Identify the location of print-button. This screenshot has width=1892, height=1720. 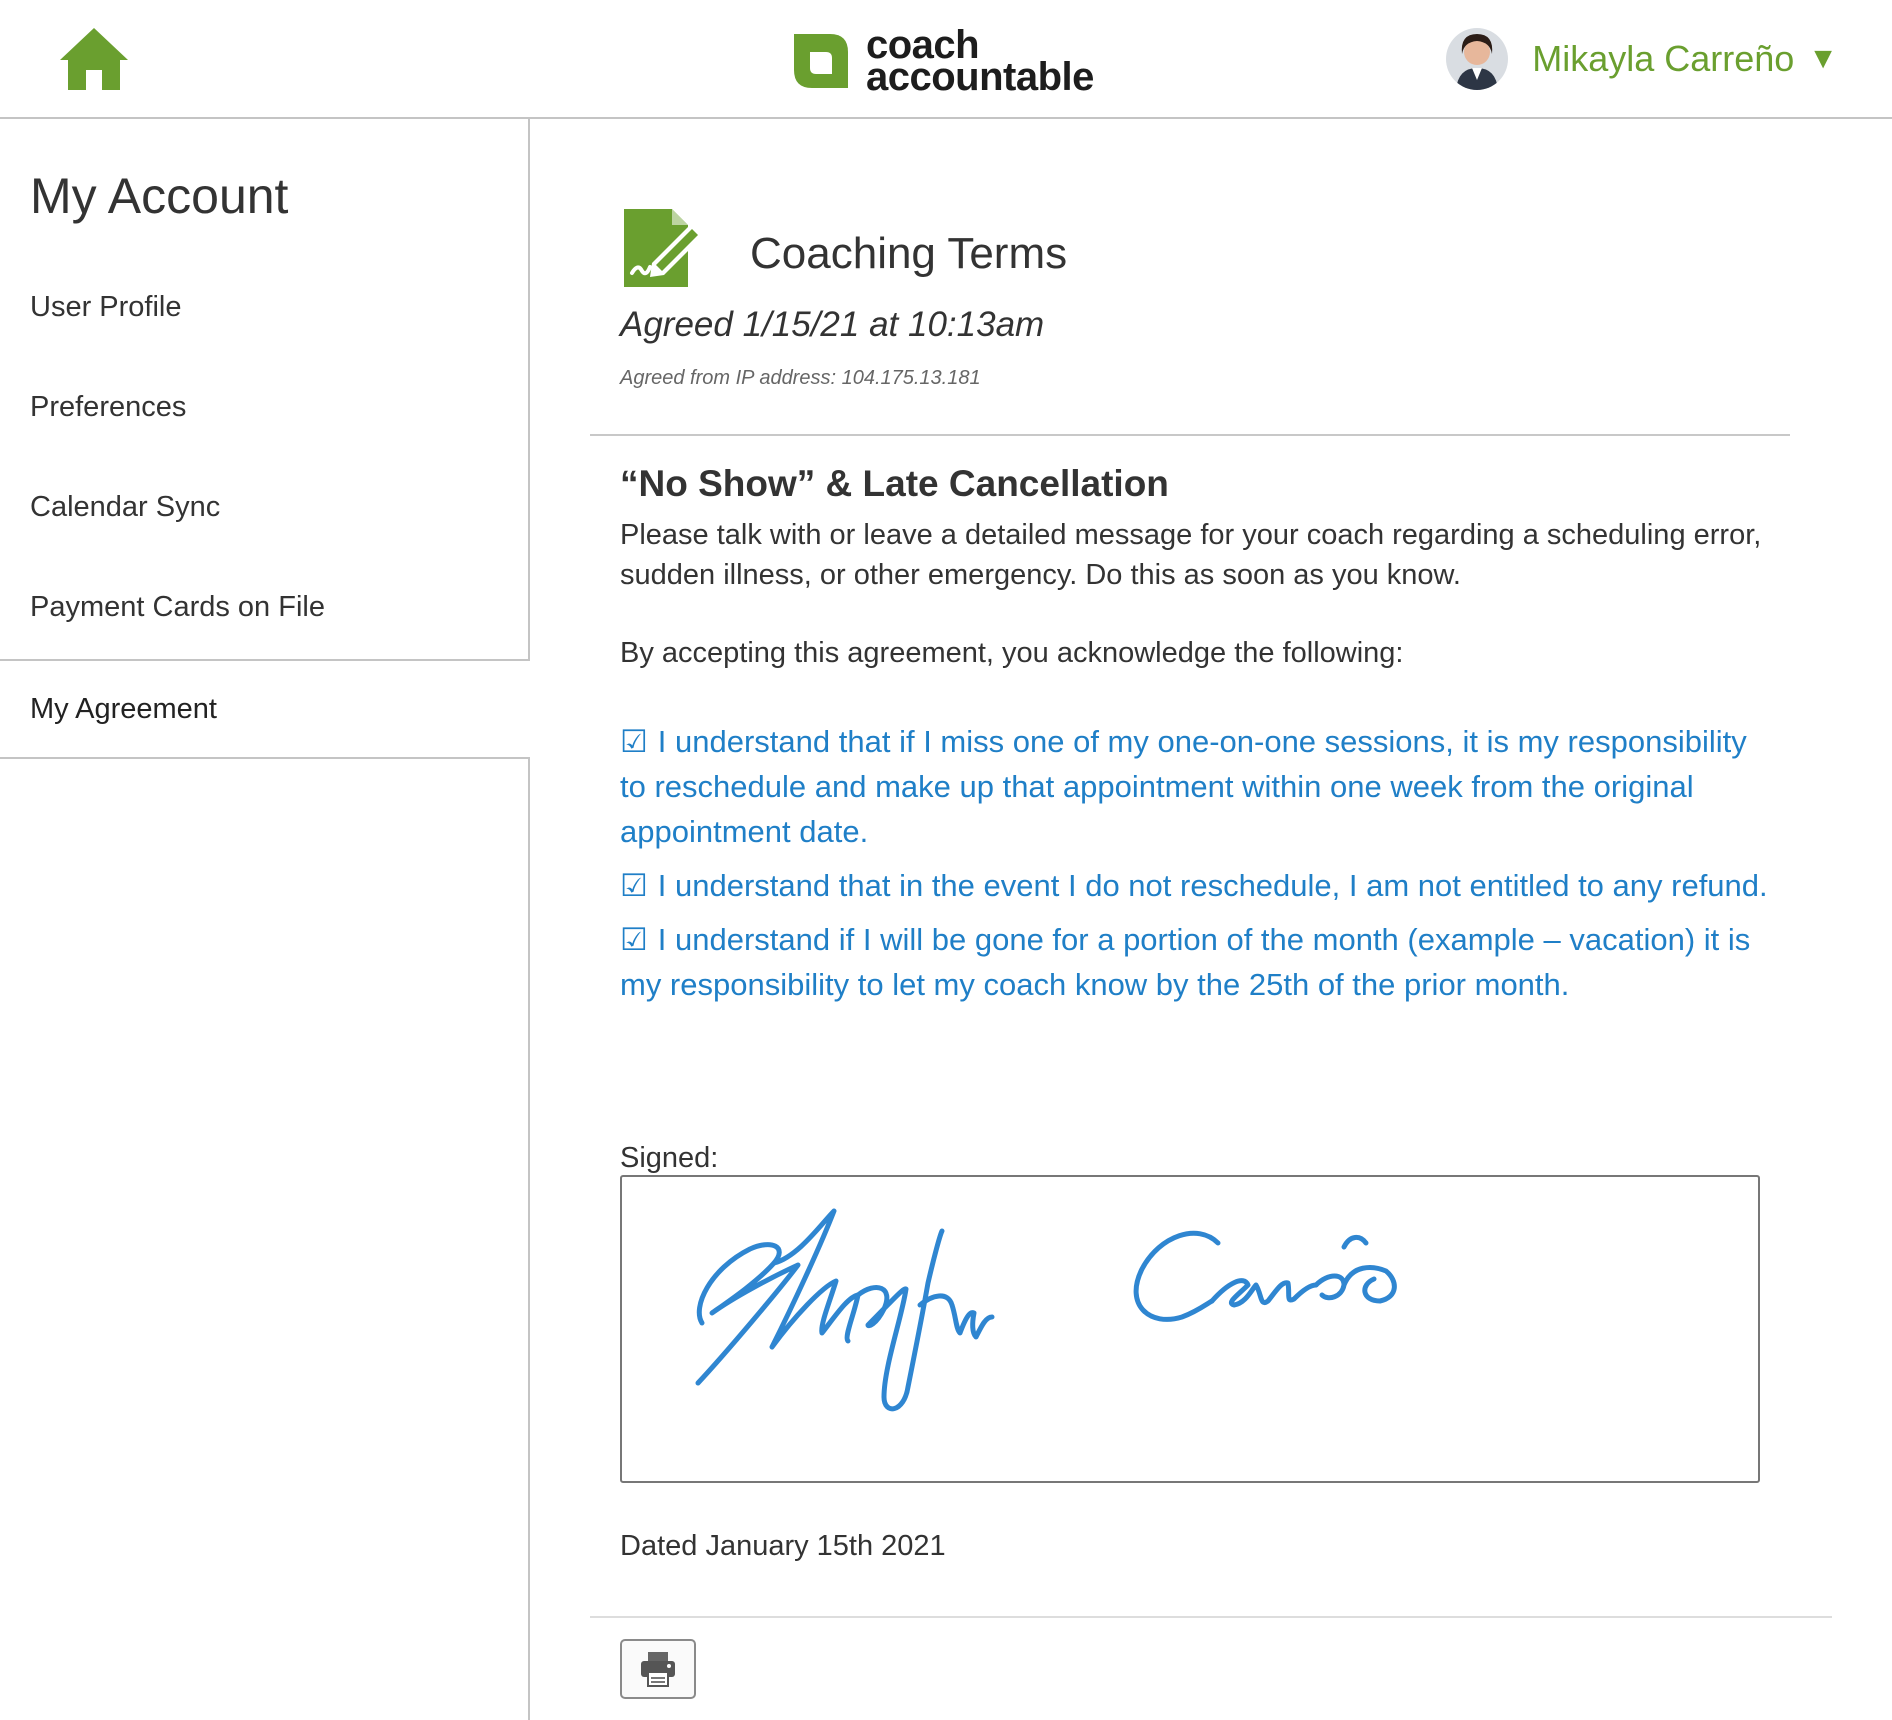
(658, 1669).